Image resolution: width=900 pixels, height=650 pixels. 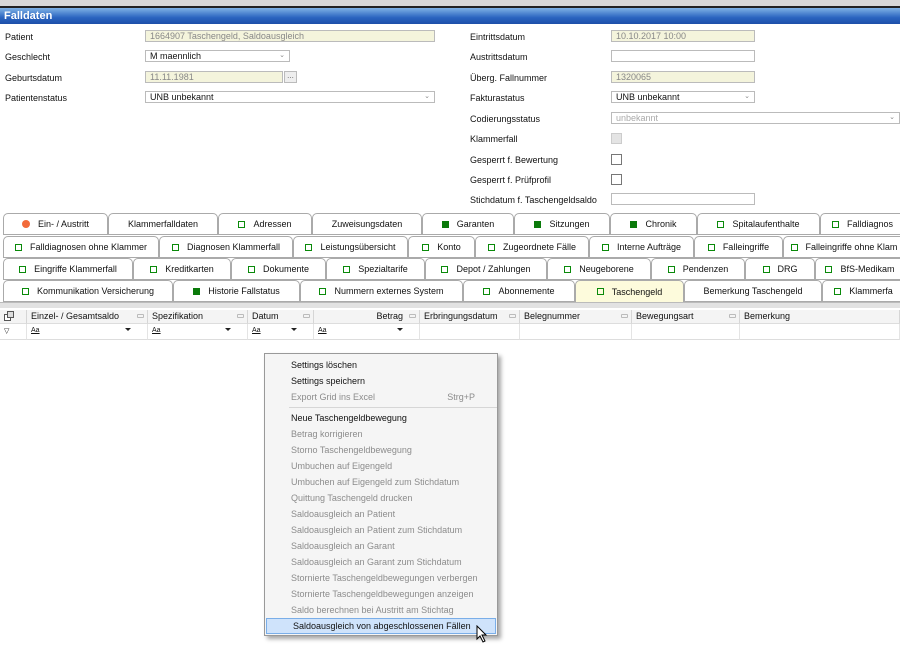 I want to click on menu-item-quittung-taschengeld-drucken: Quittung Taschengeld drucken, so click(x=381, y=498).